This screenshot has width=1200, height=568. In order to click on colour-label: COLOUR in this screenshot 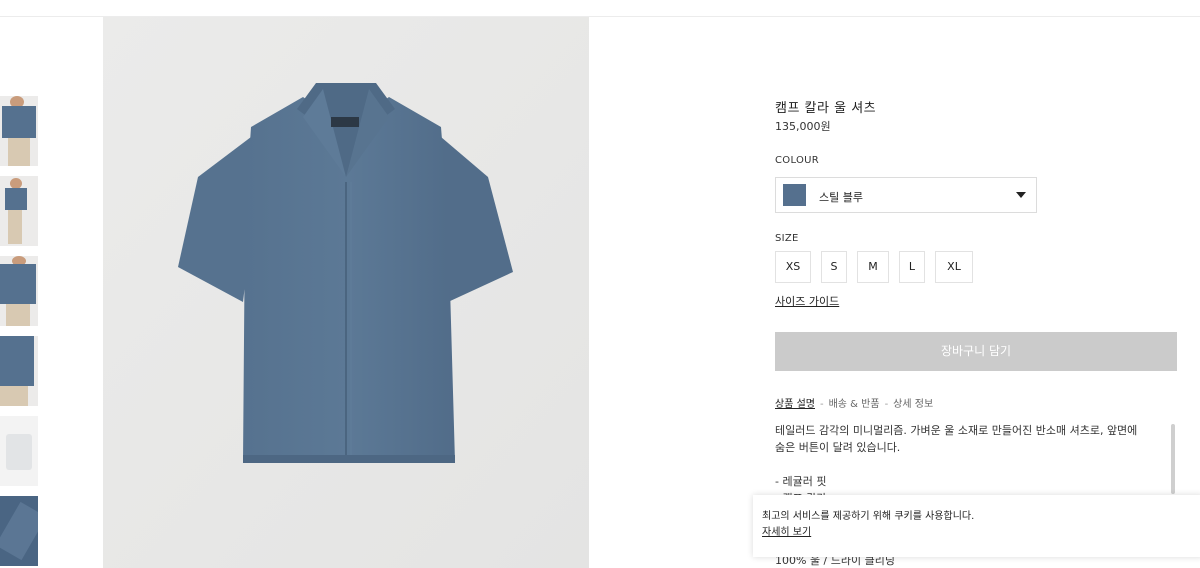, I will do `click(797, 160)`.